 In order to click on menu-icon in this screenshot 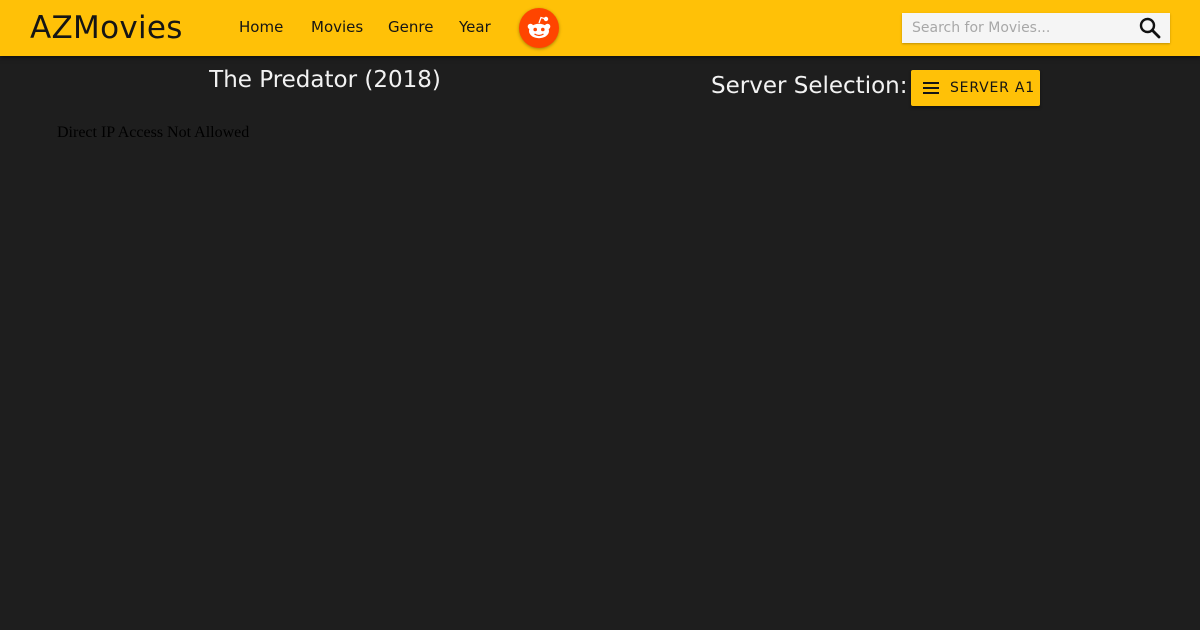, I will do `click(931, 88)`.